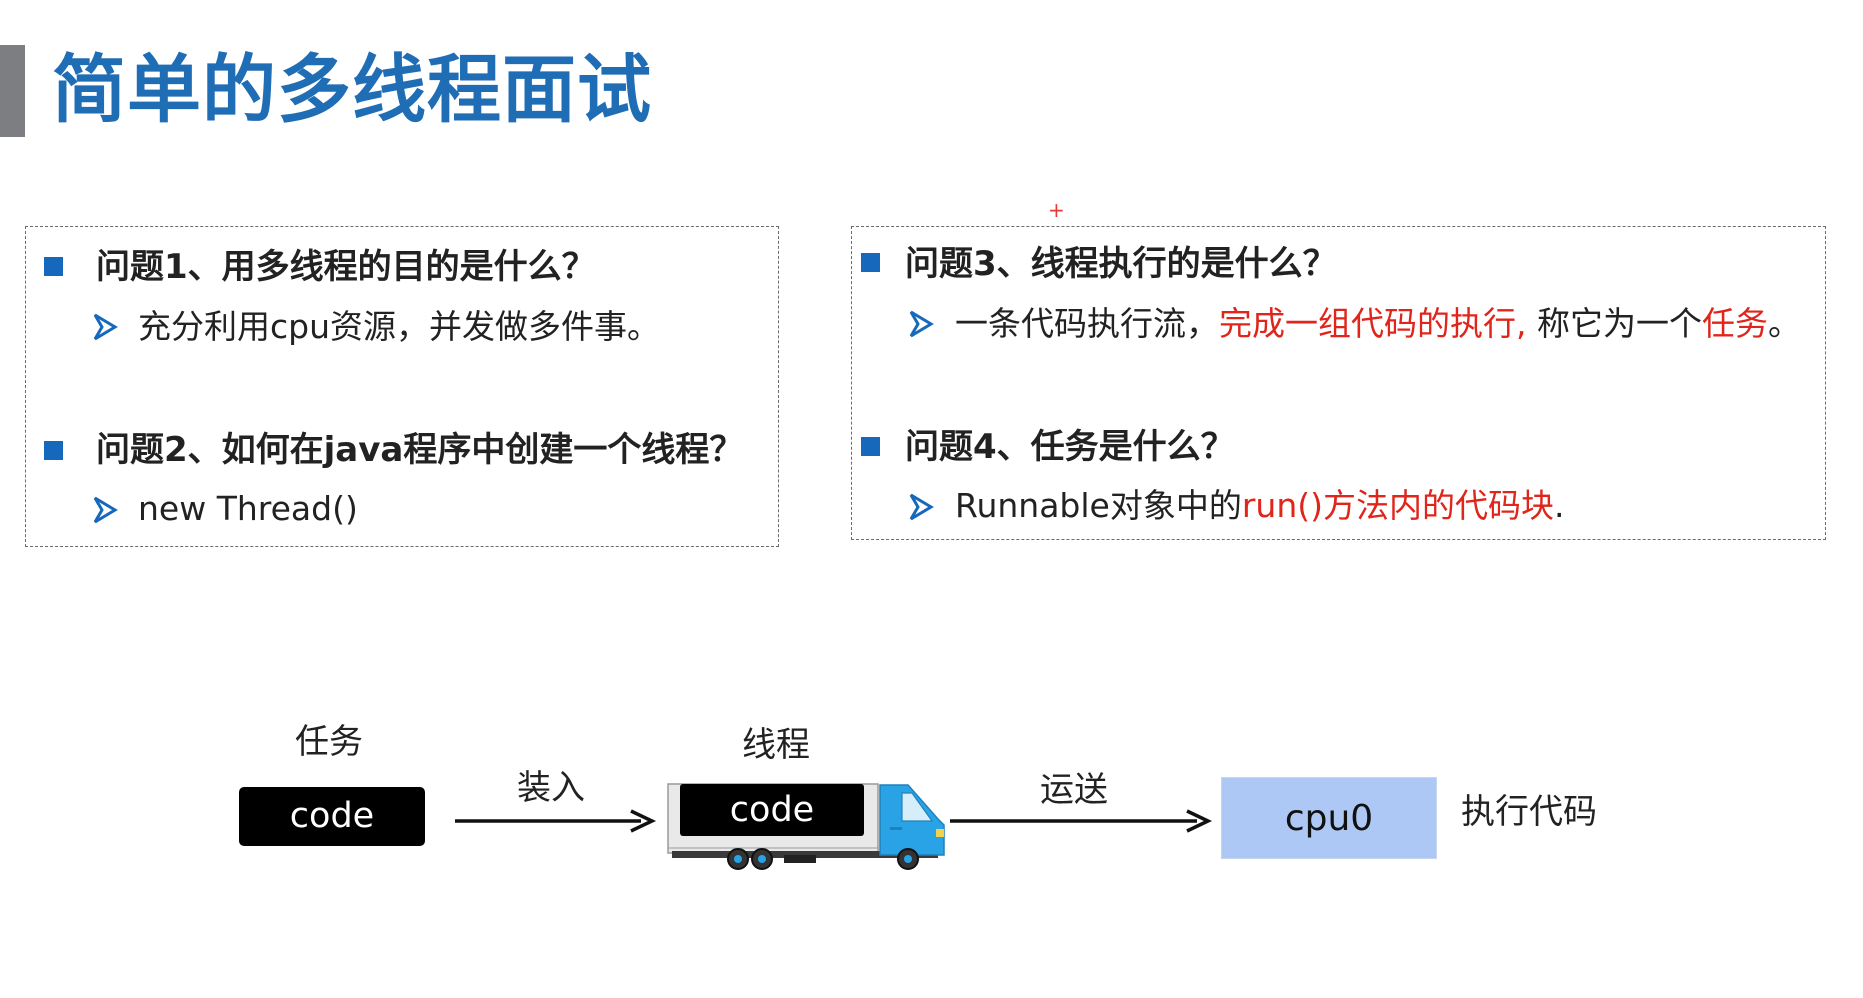 This screenshot has height=998, width=1863. What do you see at coordinates (1397, 505) in the screenshot?
I see `answer-4-highlight: run()方法内的代码块` at bounding box center [1397, 505].